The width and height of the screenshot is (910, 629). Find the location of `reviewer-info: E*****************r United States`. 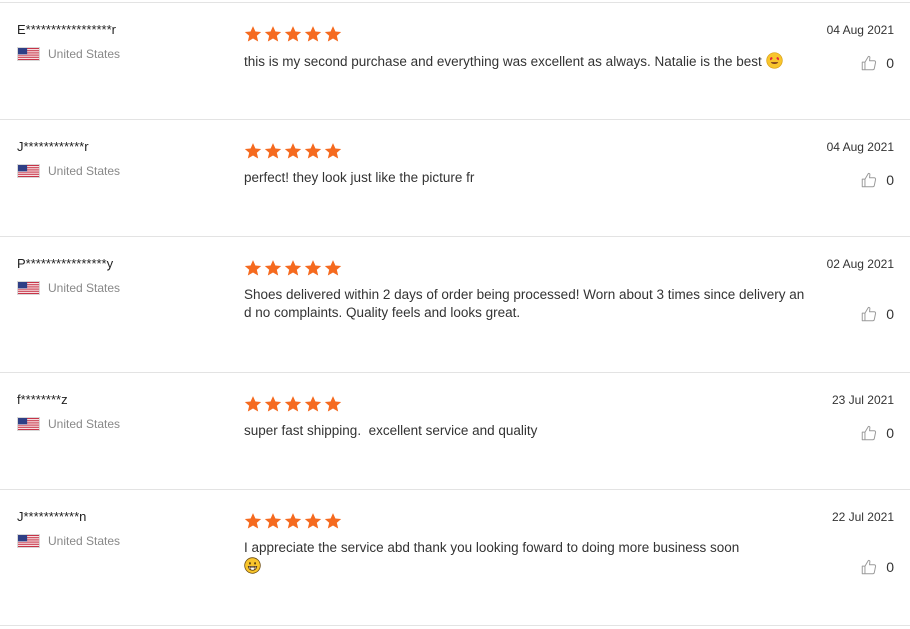

reviewer-info: E*****************r United States is located at coordinates (122, 41).